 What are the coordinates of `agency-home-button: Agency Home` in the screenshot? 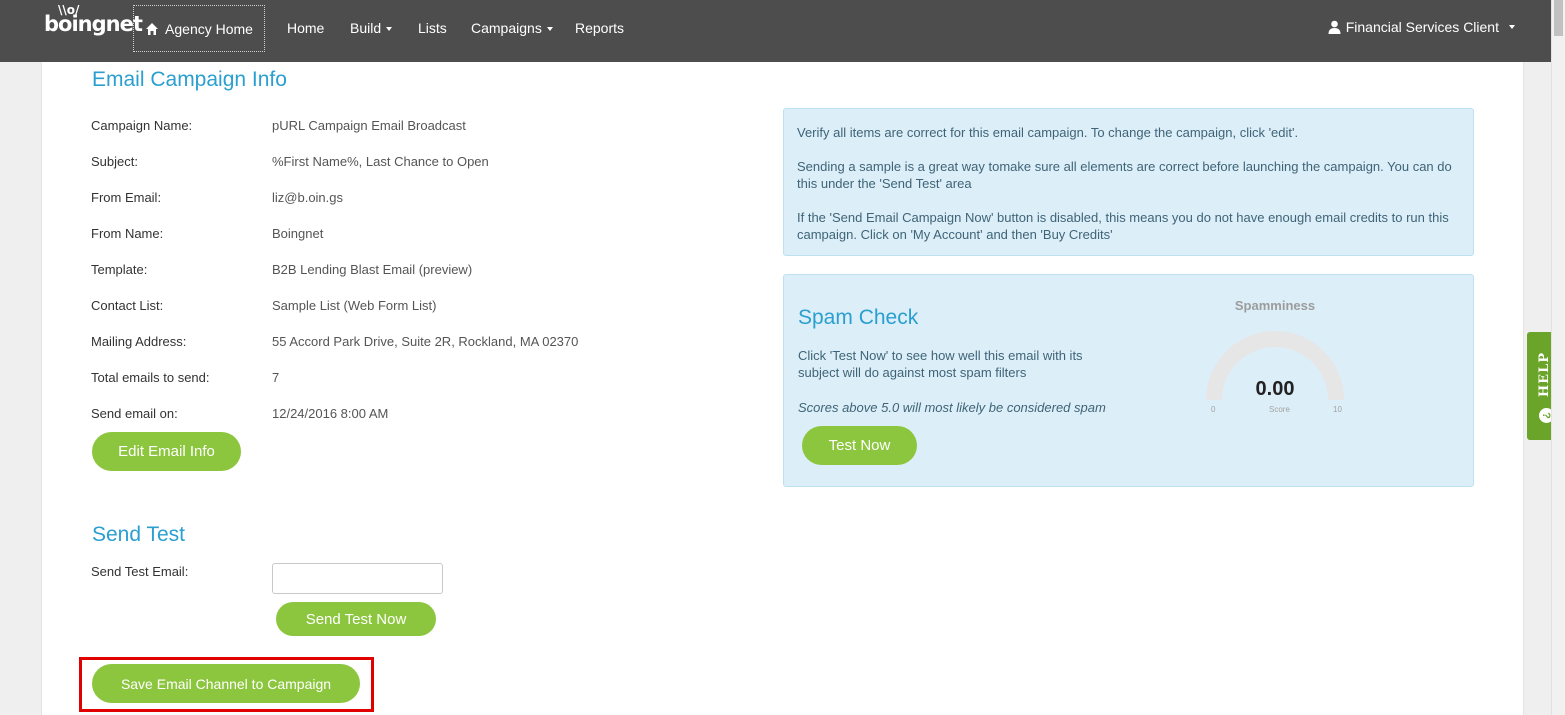 It's located at (199, 28).